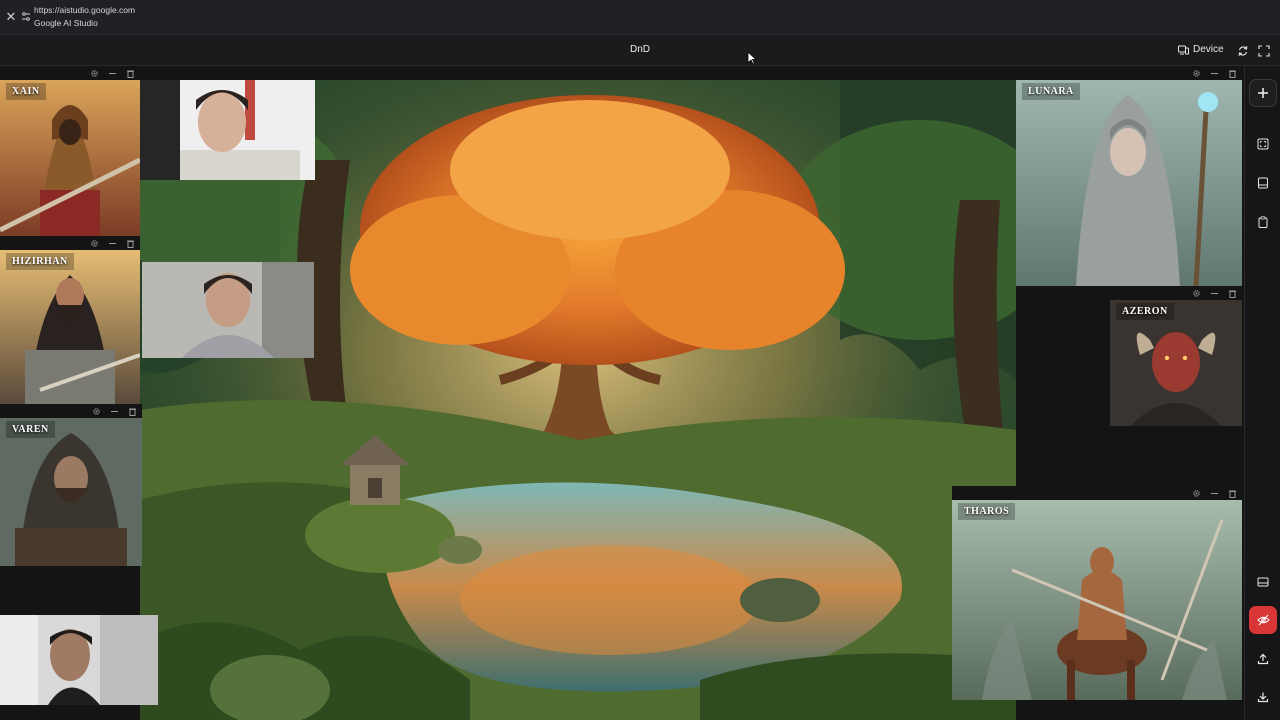 Image resolution: width=1280 pixels, height=720 pixels. I want to click on close-icon: ✕, so click(11, 17).